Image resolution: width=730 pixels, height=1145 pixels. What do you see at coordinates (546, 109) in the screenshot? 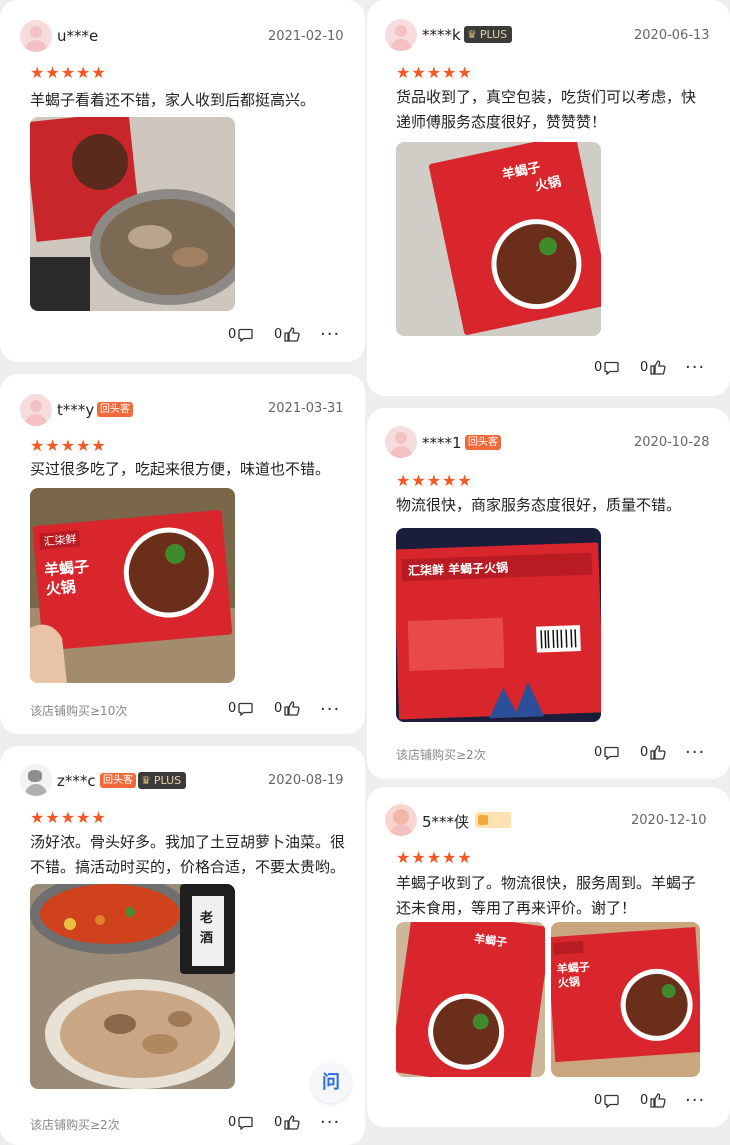
I see `review-text: 货品收到了，真空包装，吃货们可以考虑，快递师傅服务态度很好，赞赞赞！` at bounding box center [546, 109].